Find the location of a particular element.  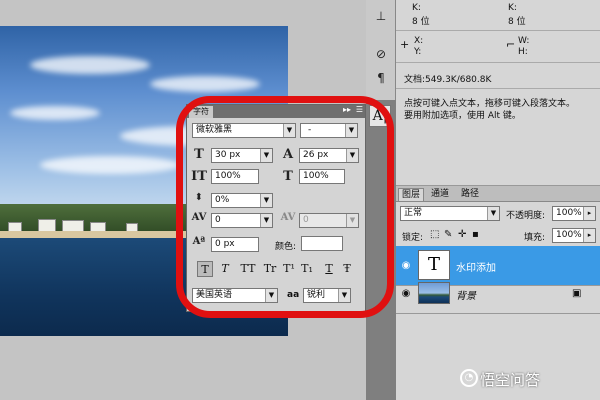

font-style-select: - ▼ is located at coordinates (329, 130).